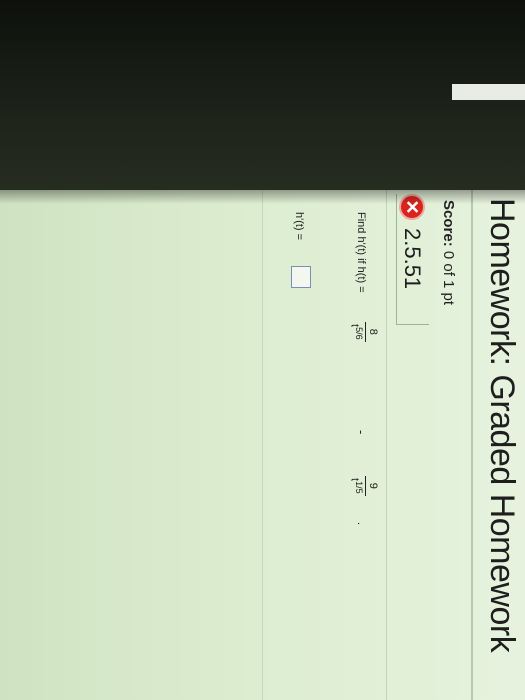 This screenshot has width=525, height=700. Describe the element at coordinates (361, 524) in the screenshot. I see `end-period: .` at that location.